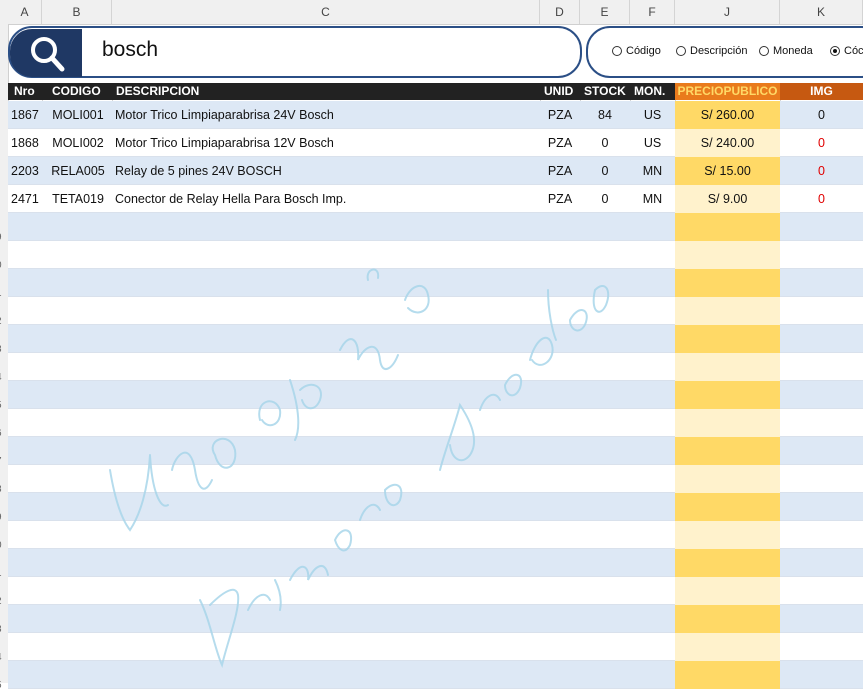 This screenshot has width=863, height=691. I want to click on cell-nro: 2203, so click(26, 171).